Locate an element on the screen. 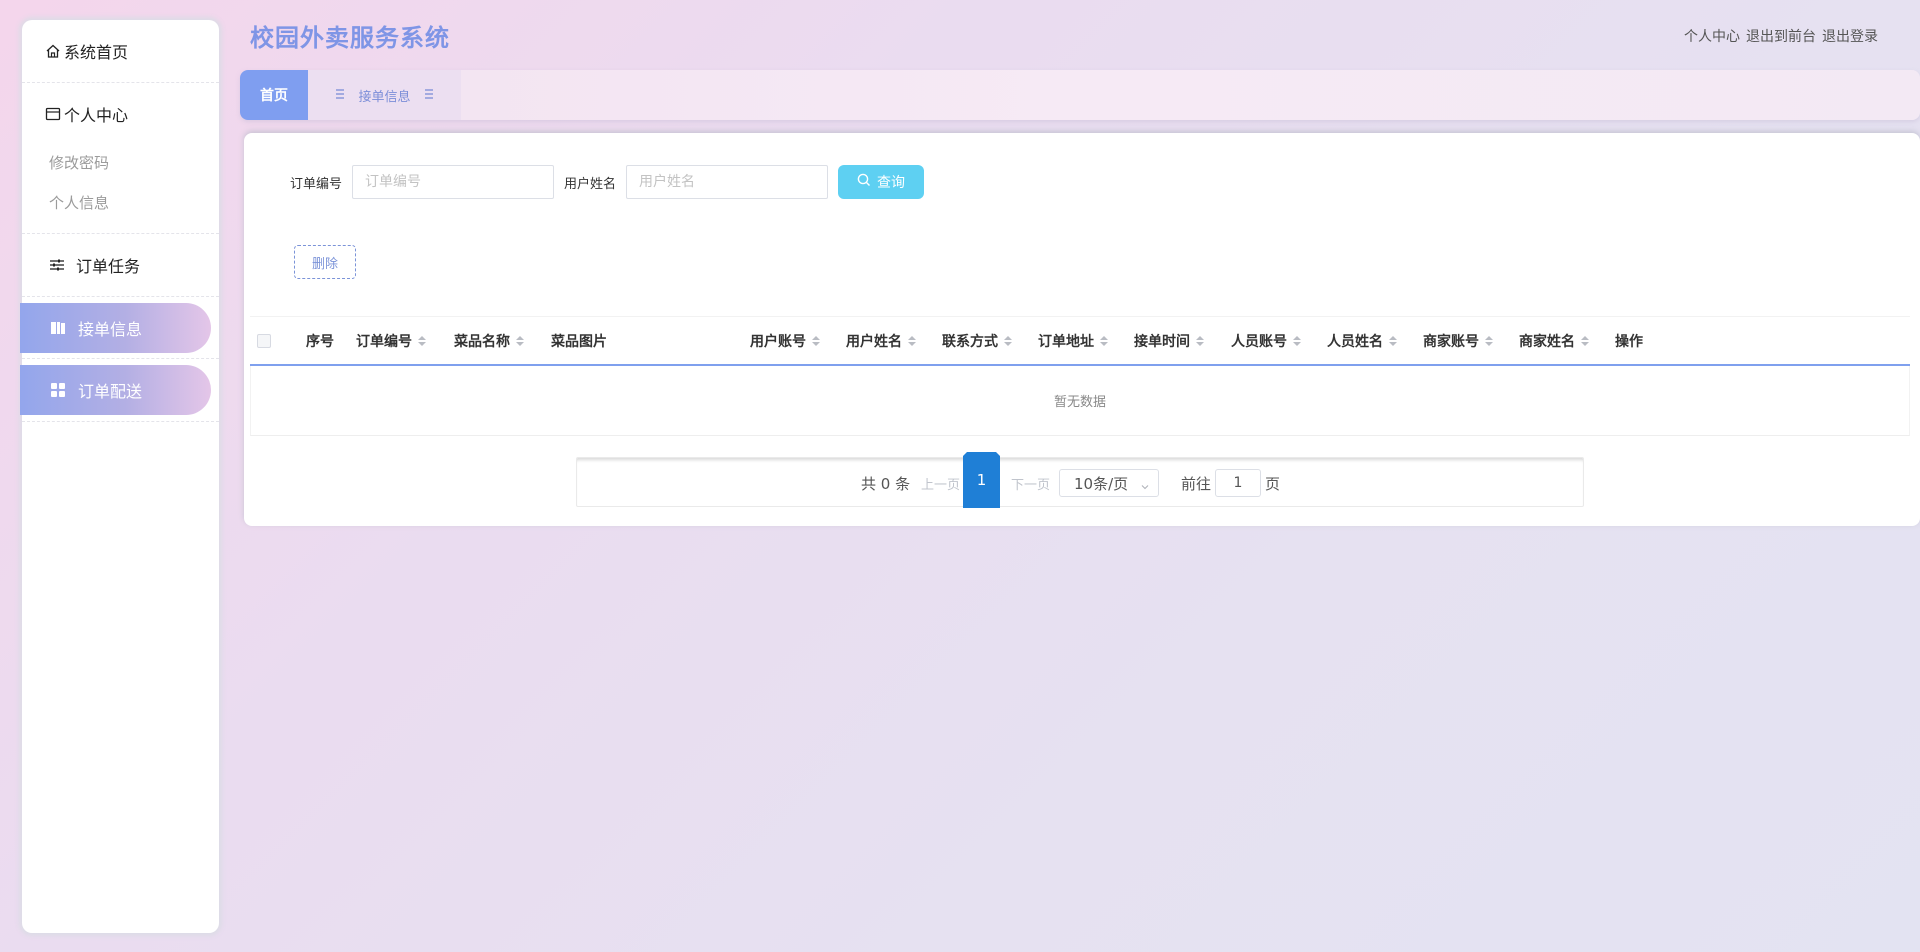 The height and width of the screenshot is (952, 1920). col-actions: 操作 is located at coordinates (1629, 342).